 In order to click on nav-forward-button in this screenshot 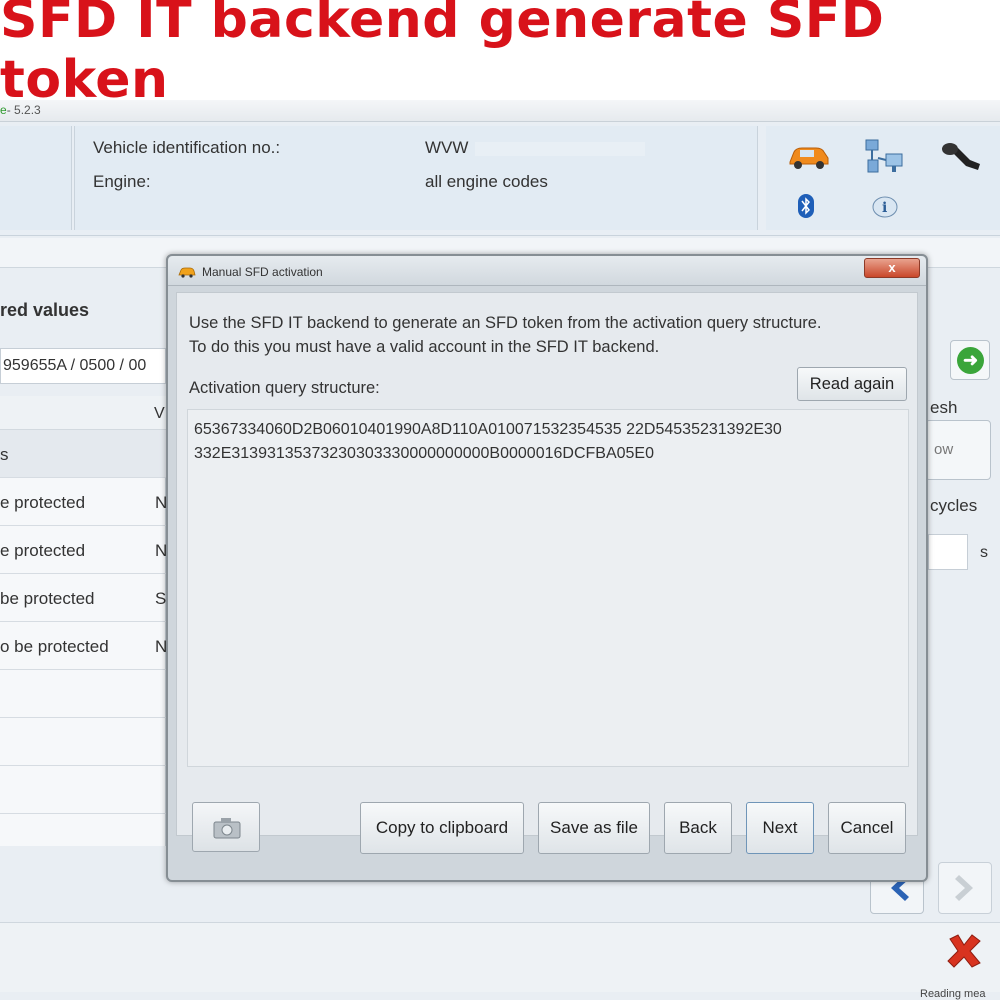, I will do `click(965, 888)`.